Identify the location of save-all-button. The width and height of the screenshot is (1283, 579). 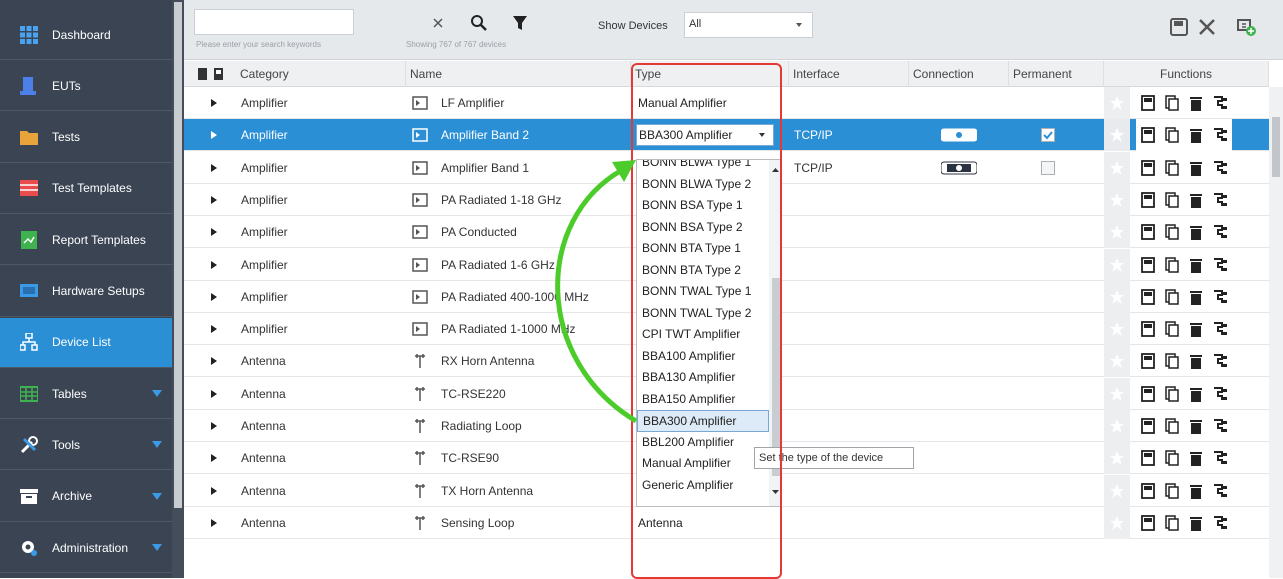
(1179, 27).